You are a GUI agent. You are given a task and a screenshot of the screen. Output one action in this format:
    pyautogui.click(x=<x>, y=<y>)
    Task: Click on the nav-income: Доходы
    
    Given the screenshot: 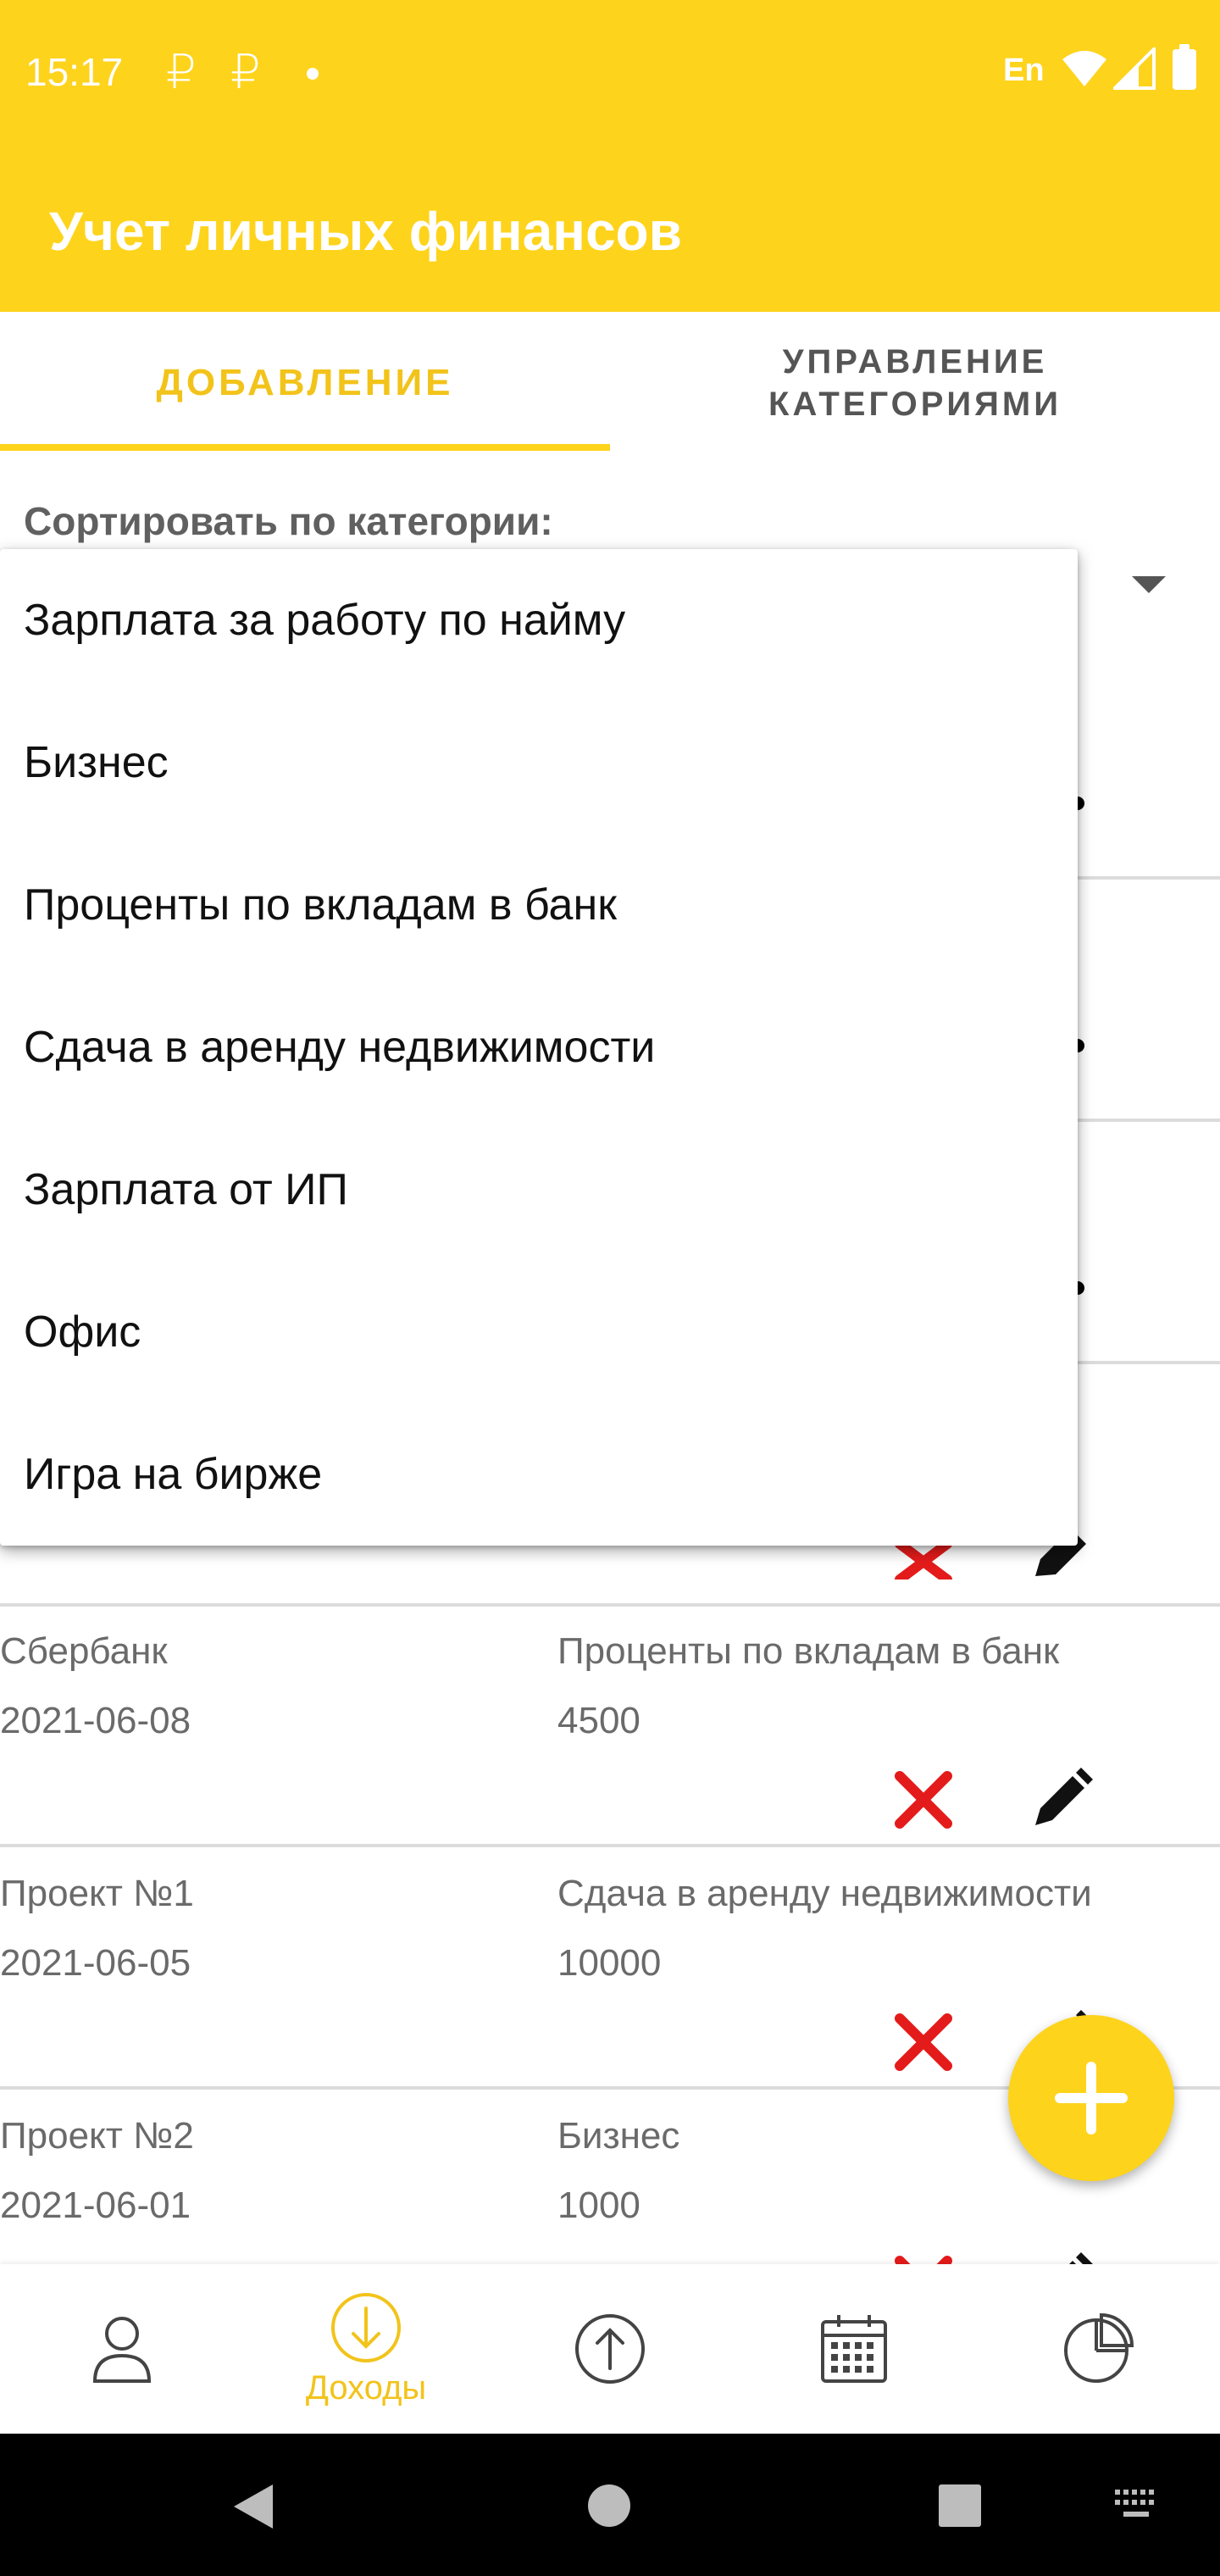 What is the action you would take?
    pyautogui.click(x=366, y=2349)
    